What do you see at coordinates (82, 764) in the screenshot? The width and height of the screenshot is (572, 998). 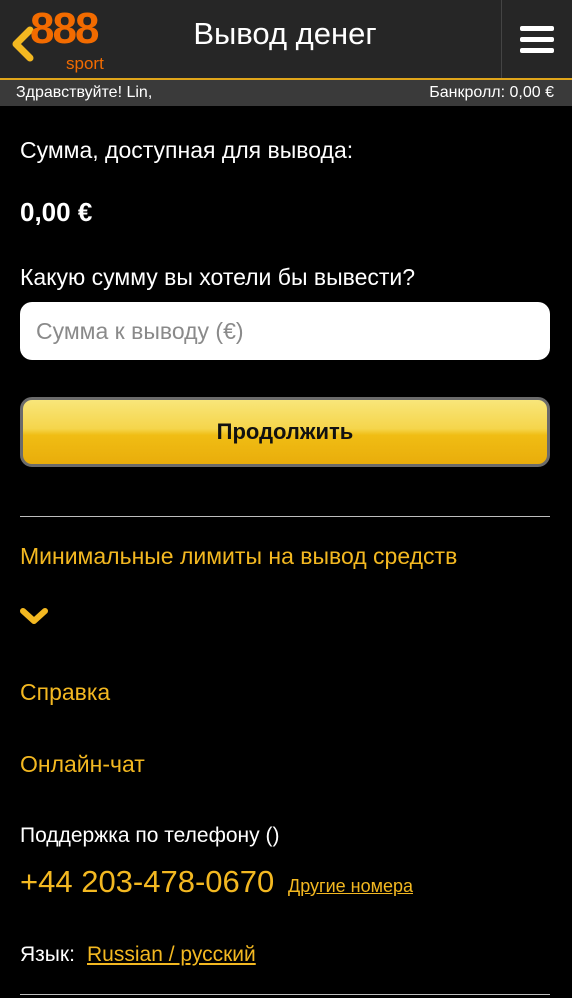 I see `live-chat-link: Онлайн-чат` at bounding box center [82, 764].